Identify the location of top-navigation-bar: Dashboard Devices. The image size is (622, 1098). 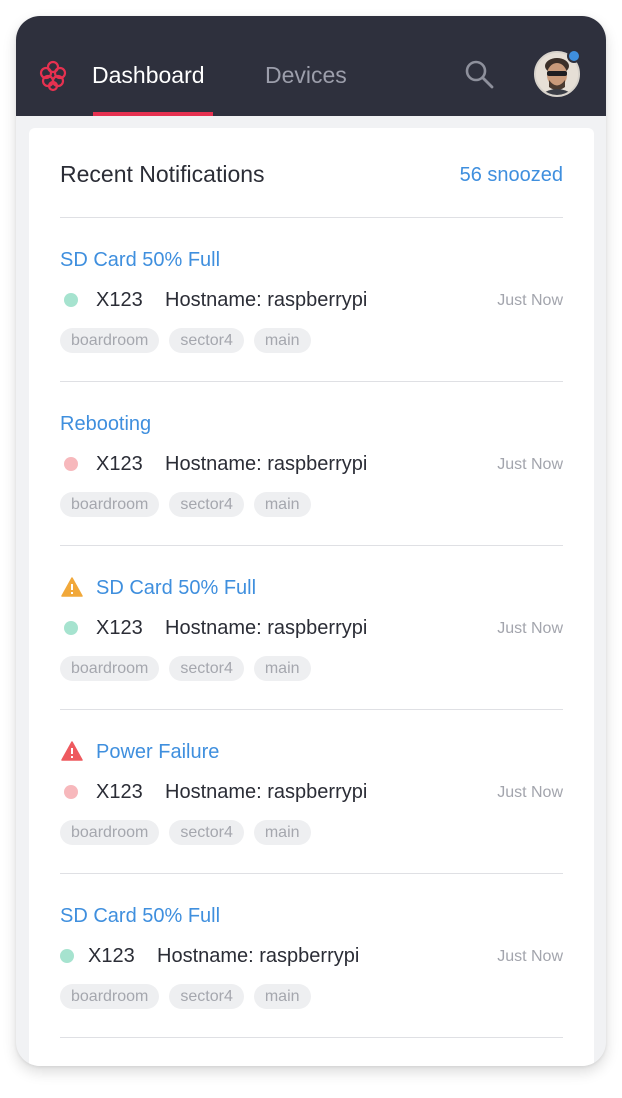
(311, 66).